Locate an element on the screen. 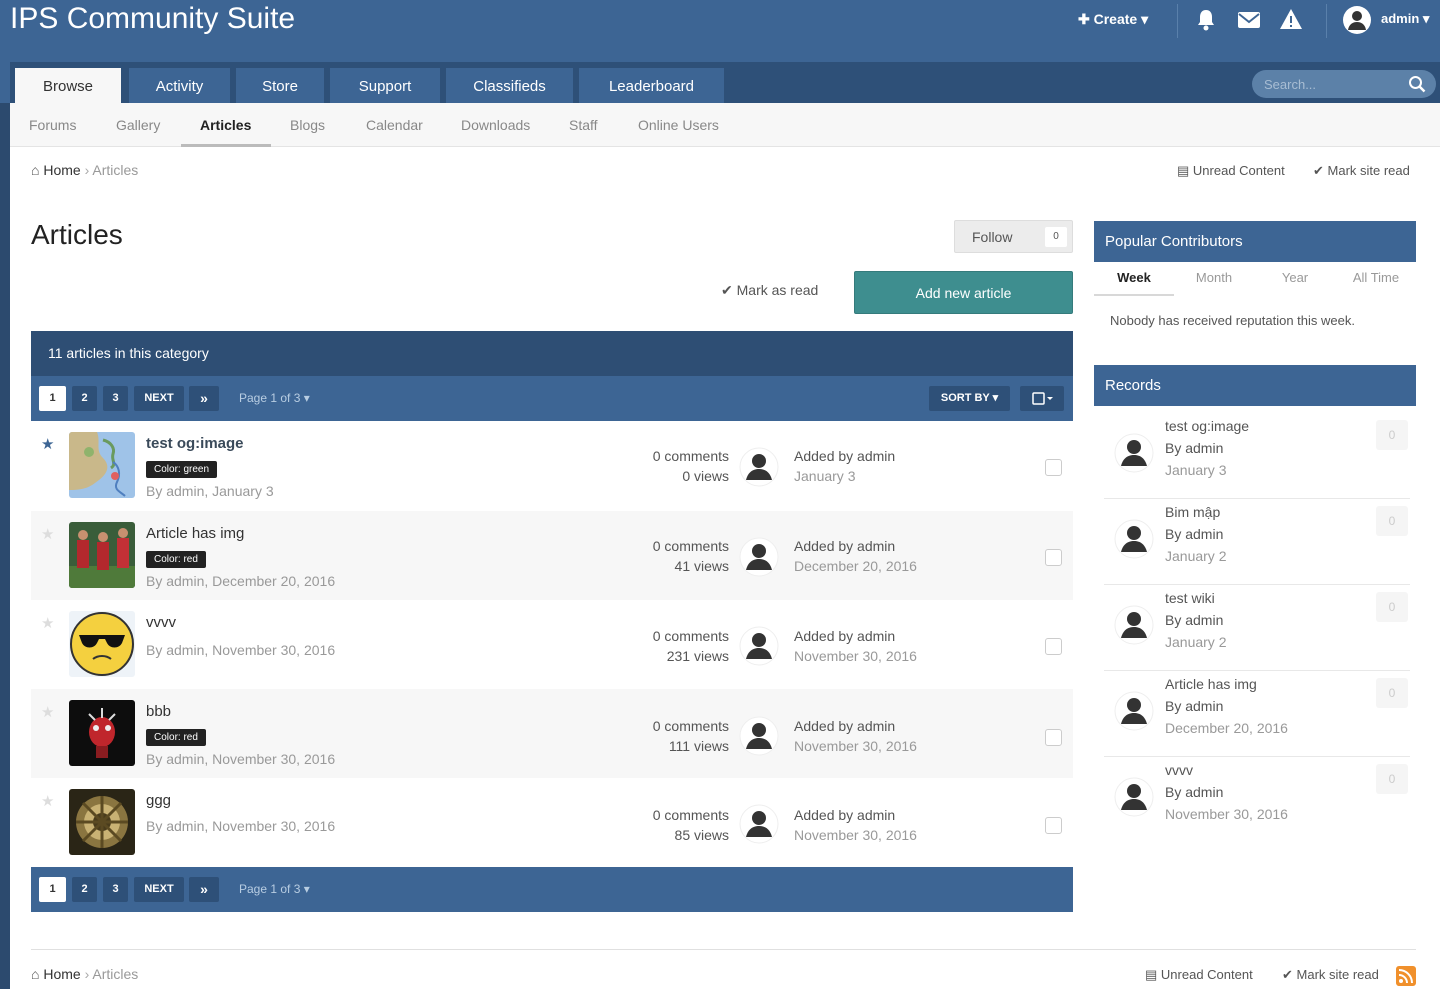 This screenshot has width=1440, height=989. tab-store: Store is located at coordinates (280, 85).